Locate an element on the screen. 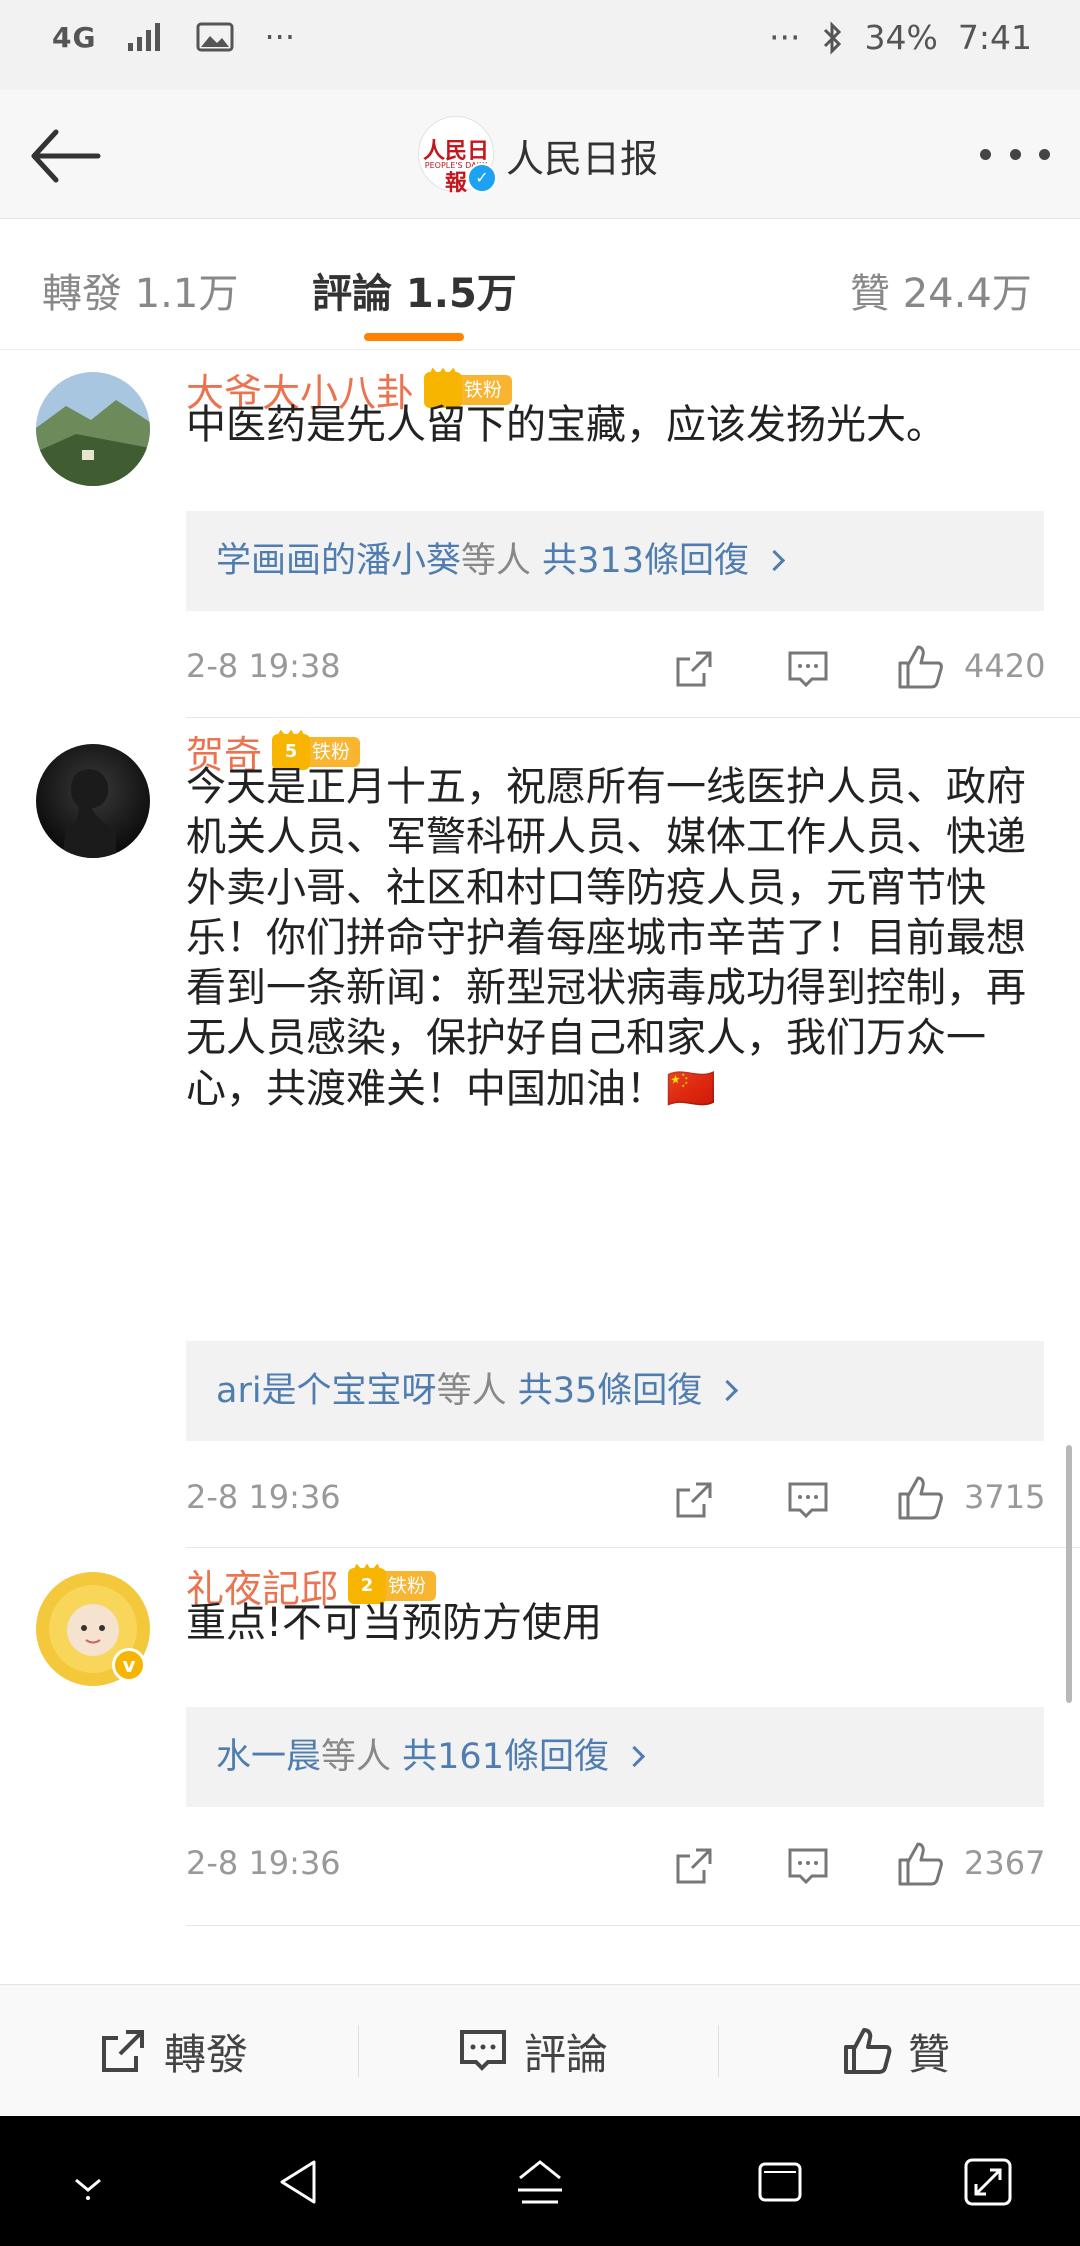  tab-comments: 評論 1.5万 is located at coordinates (414, 290).